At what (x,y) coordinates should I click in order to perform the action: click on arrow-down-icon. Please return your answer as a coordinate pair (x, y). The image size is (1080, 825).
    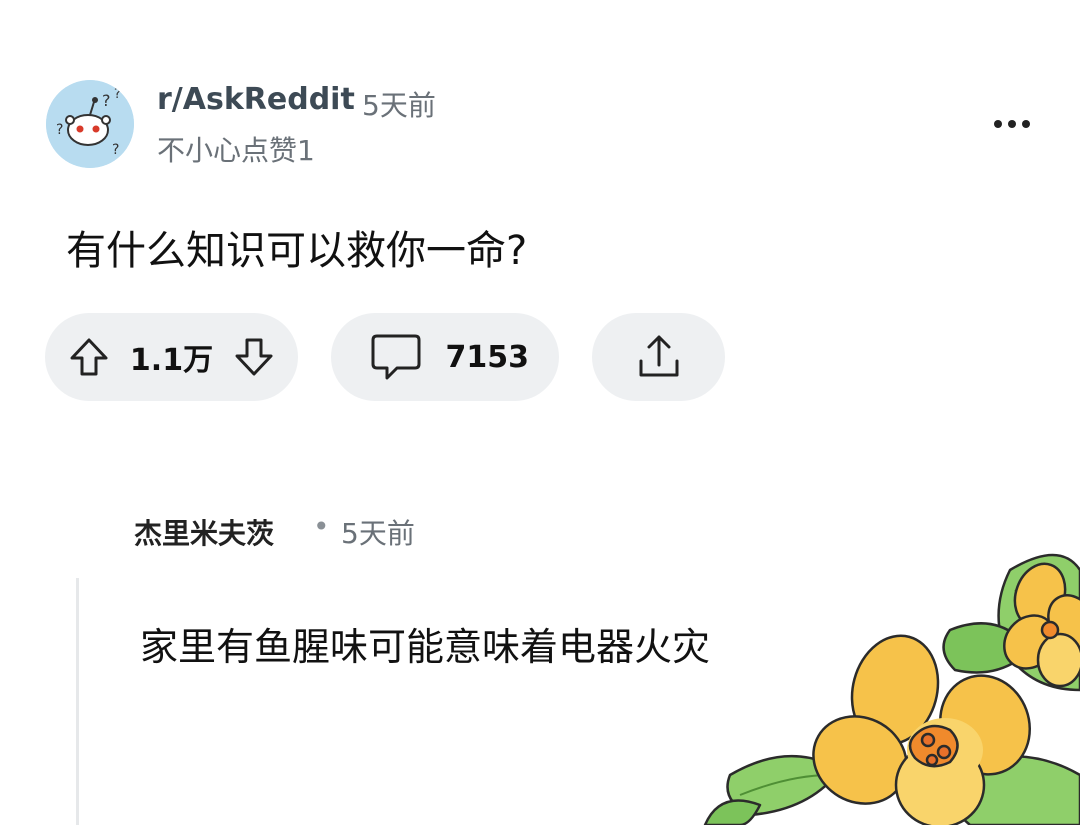
    Looking at the image, I should click on (254, 357).